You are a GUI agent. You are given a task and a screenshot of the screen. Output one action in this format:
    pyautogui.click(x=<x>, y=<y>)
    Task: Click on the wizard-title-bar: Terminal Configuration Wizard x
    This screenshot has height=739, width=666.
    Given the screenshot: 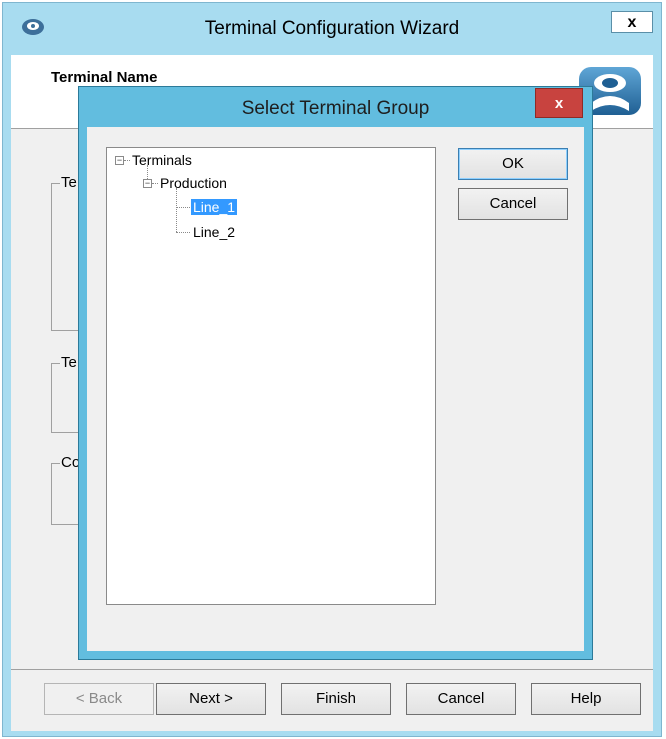 What is the action you would take?
    pyautogui.click(x=332, y=29)
    